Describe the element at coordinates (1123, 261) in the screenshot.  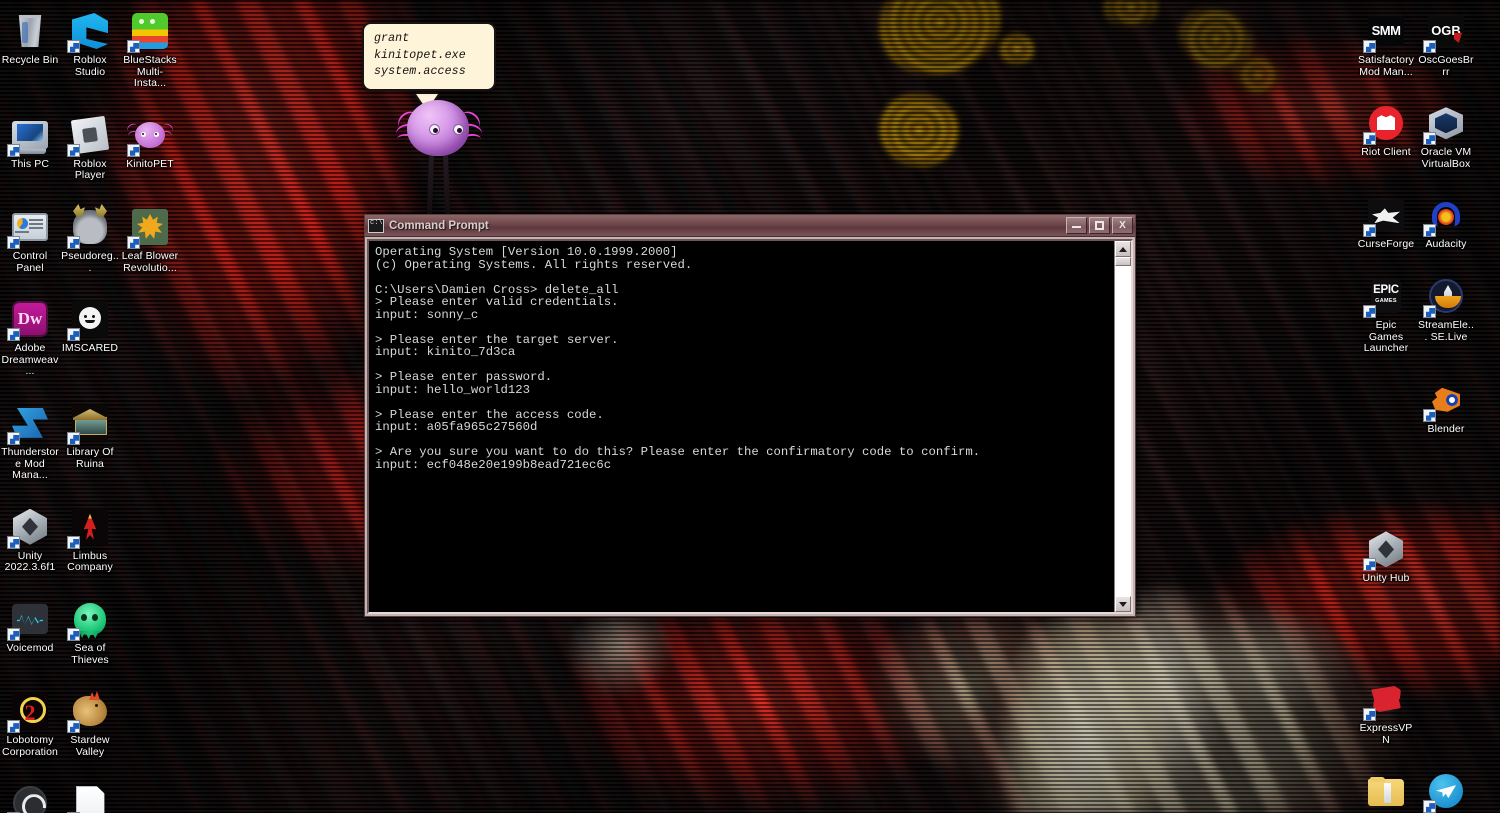
I see `scrollbar-thumb` at that location.